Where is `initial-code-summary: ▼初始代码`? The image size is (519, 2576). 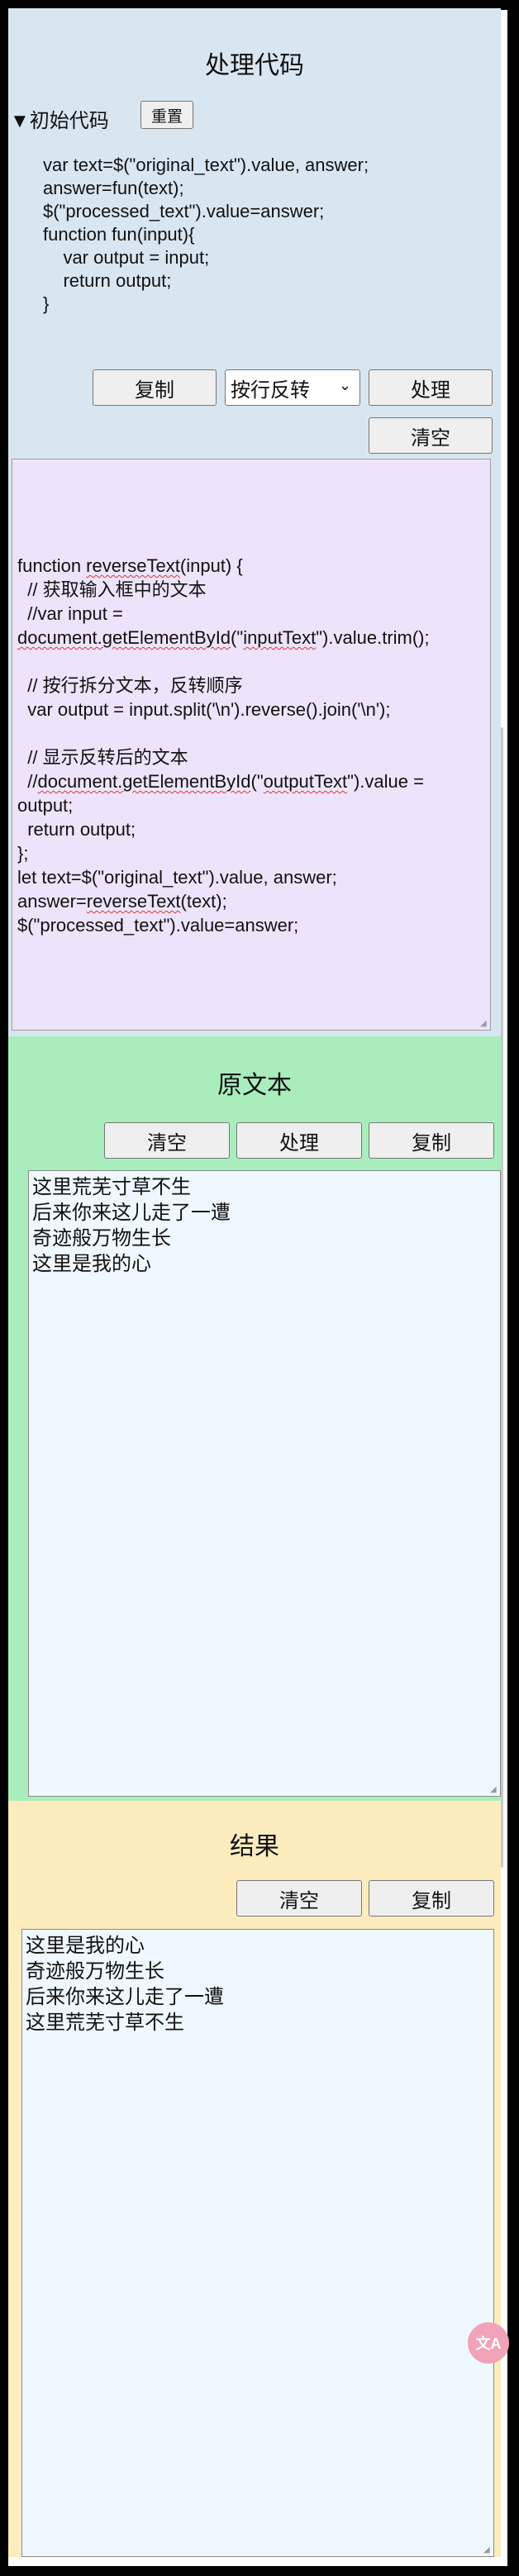
initial-code-summary: ▼初始代码 is located at coordinates (59, 119).